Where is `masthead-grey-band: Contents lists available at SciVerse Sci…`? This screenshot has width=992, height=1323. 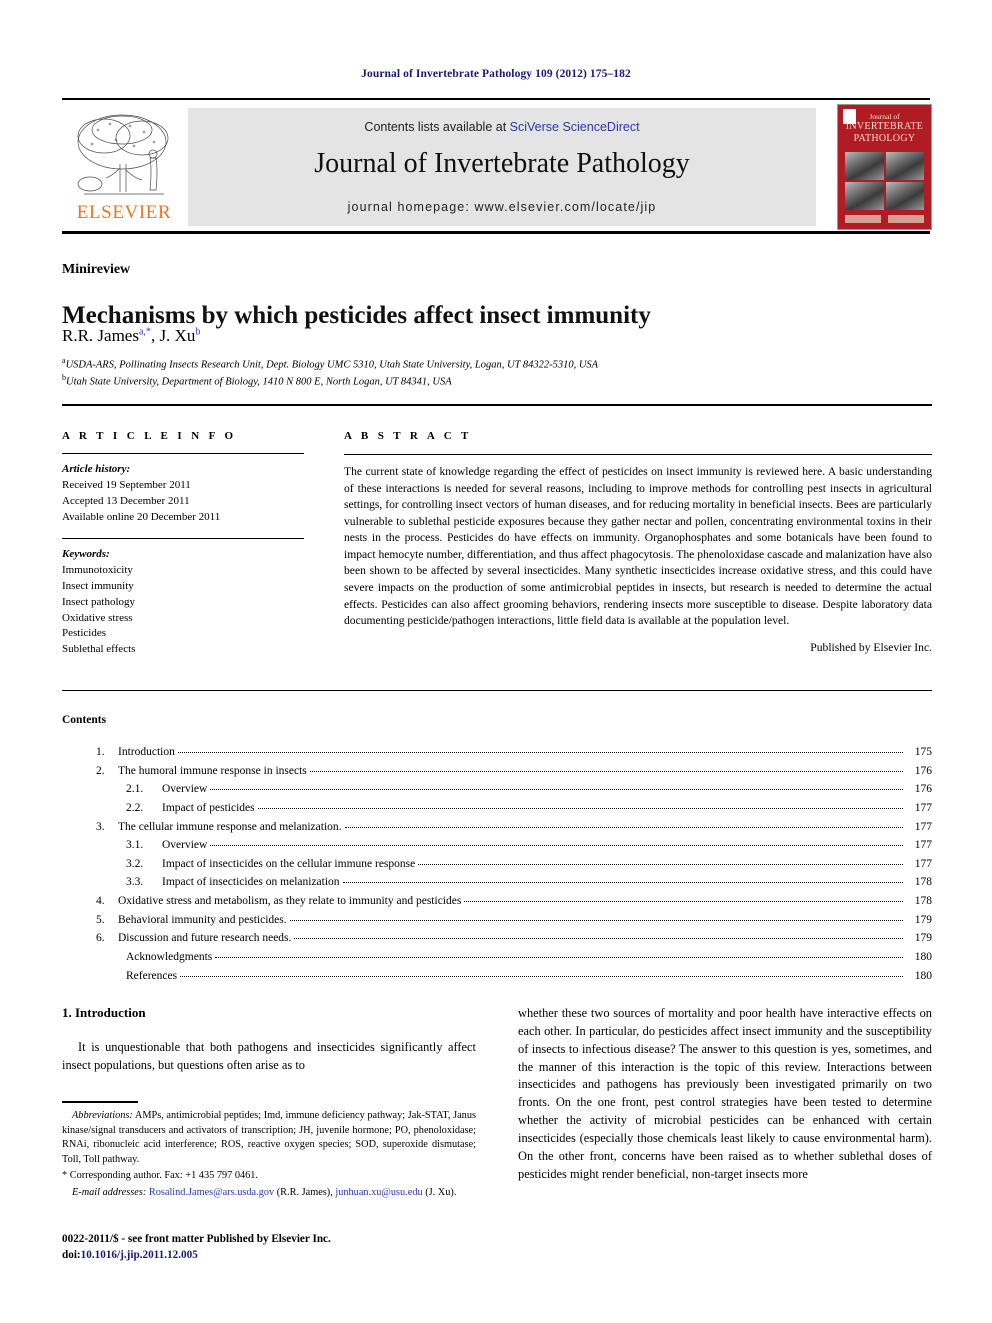
masthead-grey-band: Contents lists available at SciVerse Sci… is located at coordinates (502, 167).